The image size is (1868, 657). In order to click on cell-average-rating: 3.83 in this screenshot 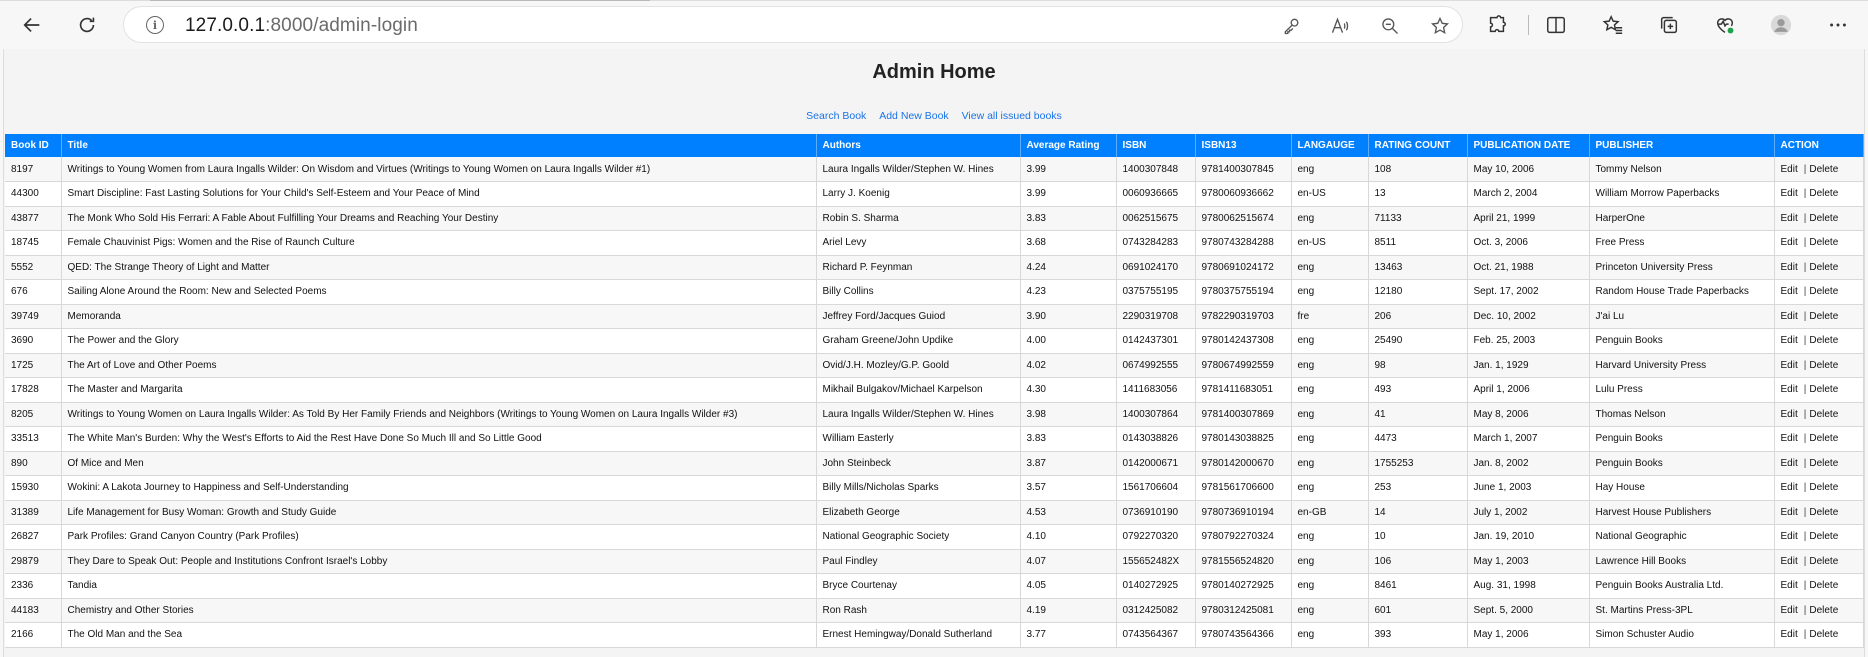, I will do `click(1068, 218)`.